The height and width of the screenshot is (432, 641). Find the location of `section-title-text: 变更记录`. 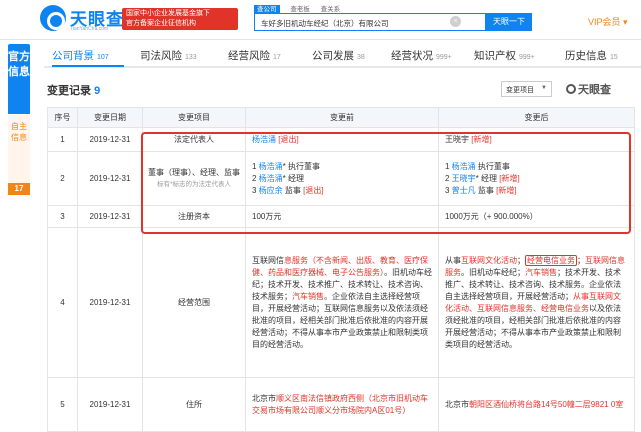

section-title-text: 变更记录 is located at coordinates (69, 91).